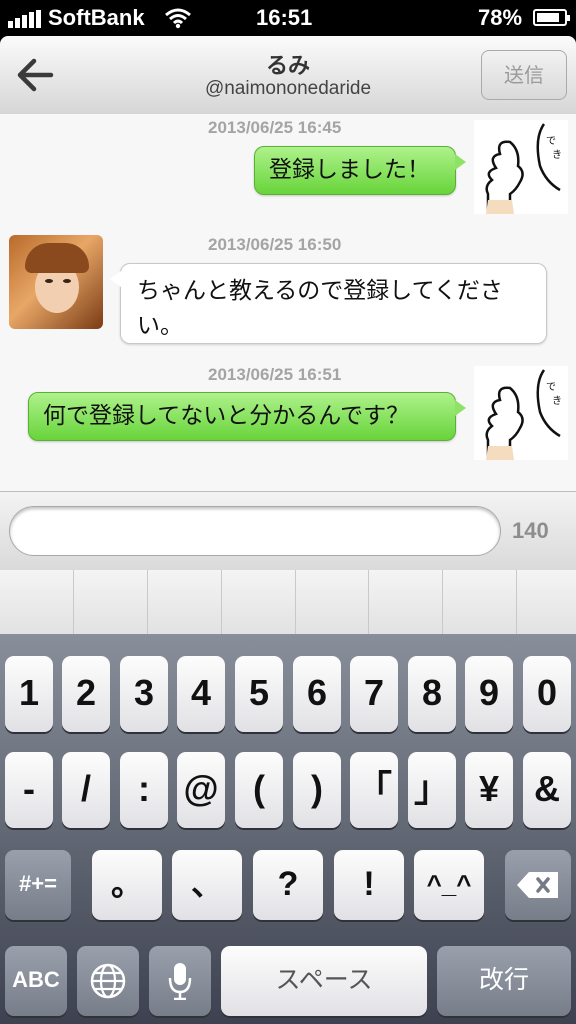 This screenshot has width=576, height=1024. Describe the element at coordinates (178, 18) in the screenshot. I see `wifi-icon` at that location.